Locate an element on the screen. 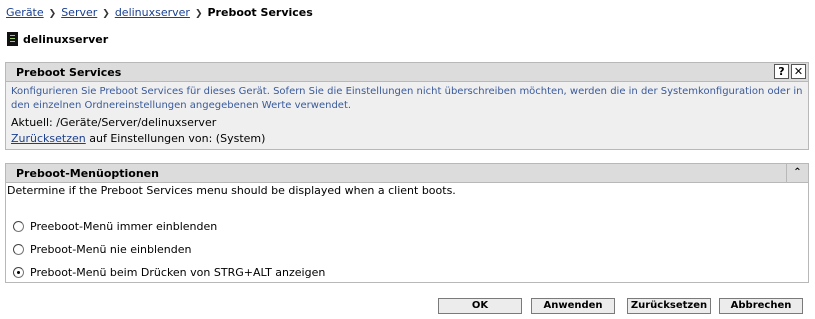 The width and height of the screenshot is (815, 319). cancel-button: Abbrechen is located at coordinates (761, 306).